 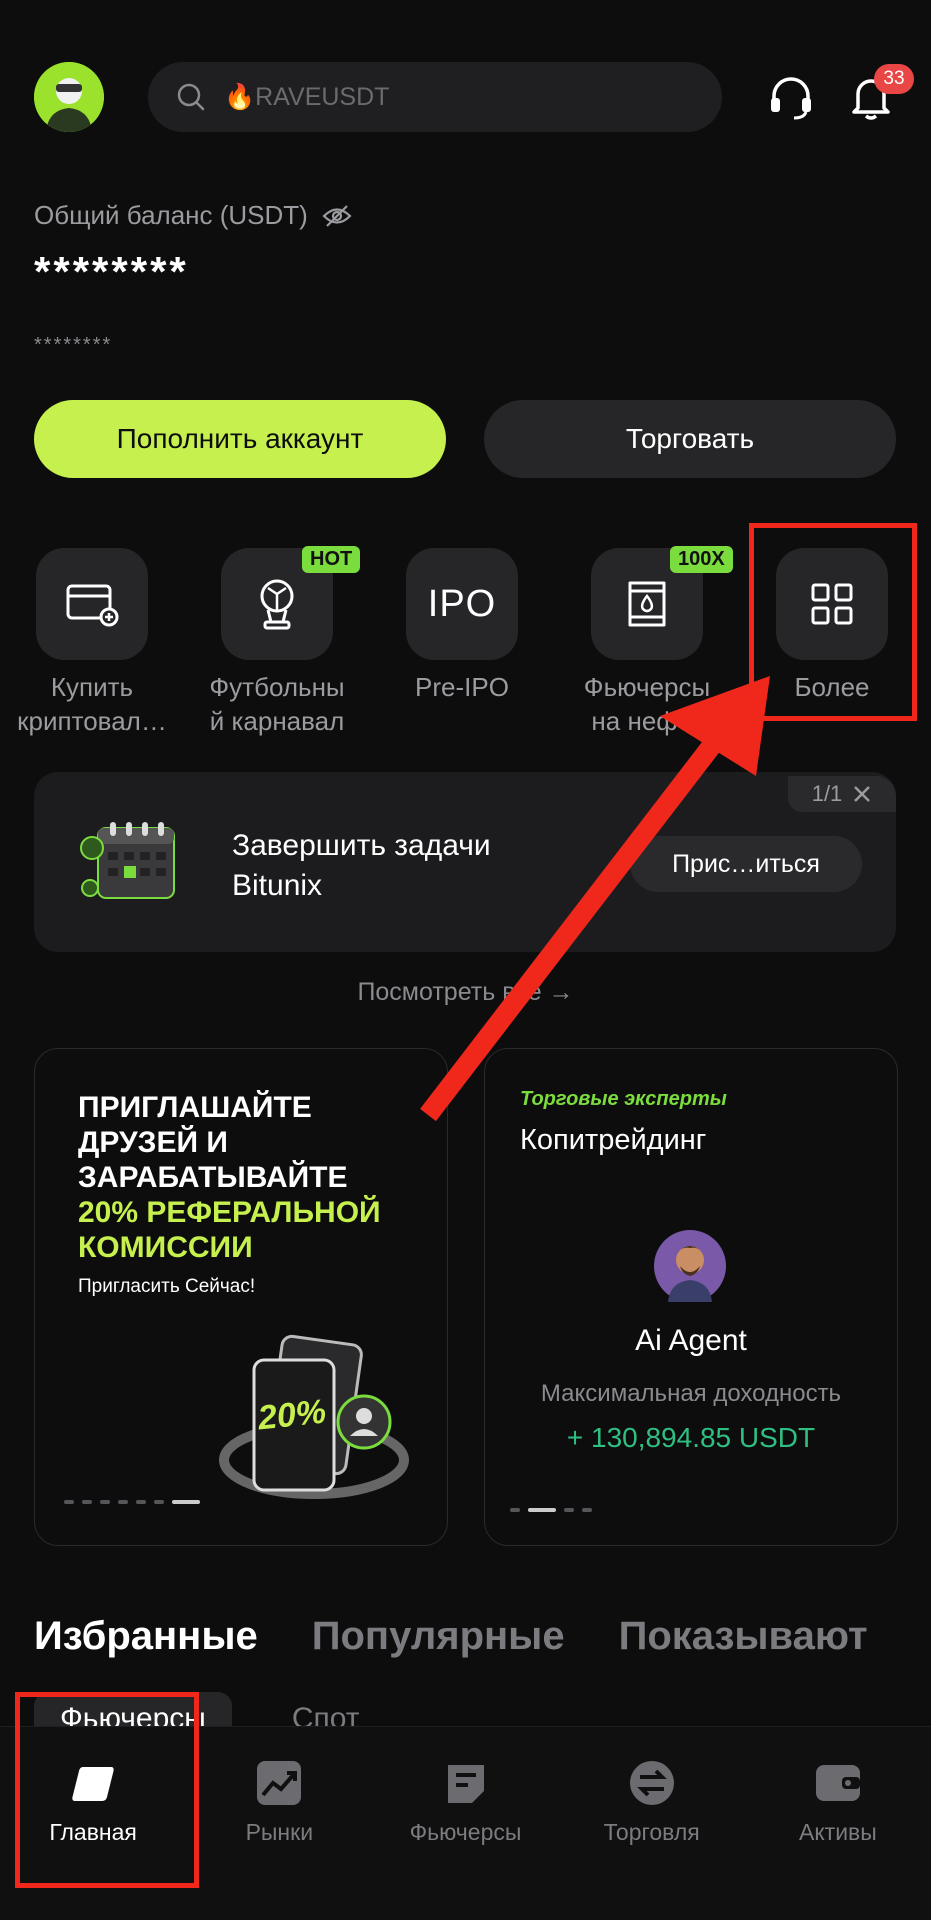 What do you see at coordinates (837, 1783) in the screenshot?
I see `wallet-icon` at bounding box center [837, 1783].